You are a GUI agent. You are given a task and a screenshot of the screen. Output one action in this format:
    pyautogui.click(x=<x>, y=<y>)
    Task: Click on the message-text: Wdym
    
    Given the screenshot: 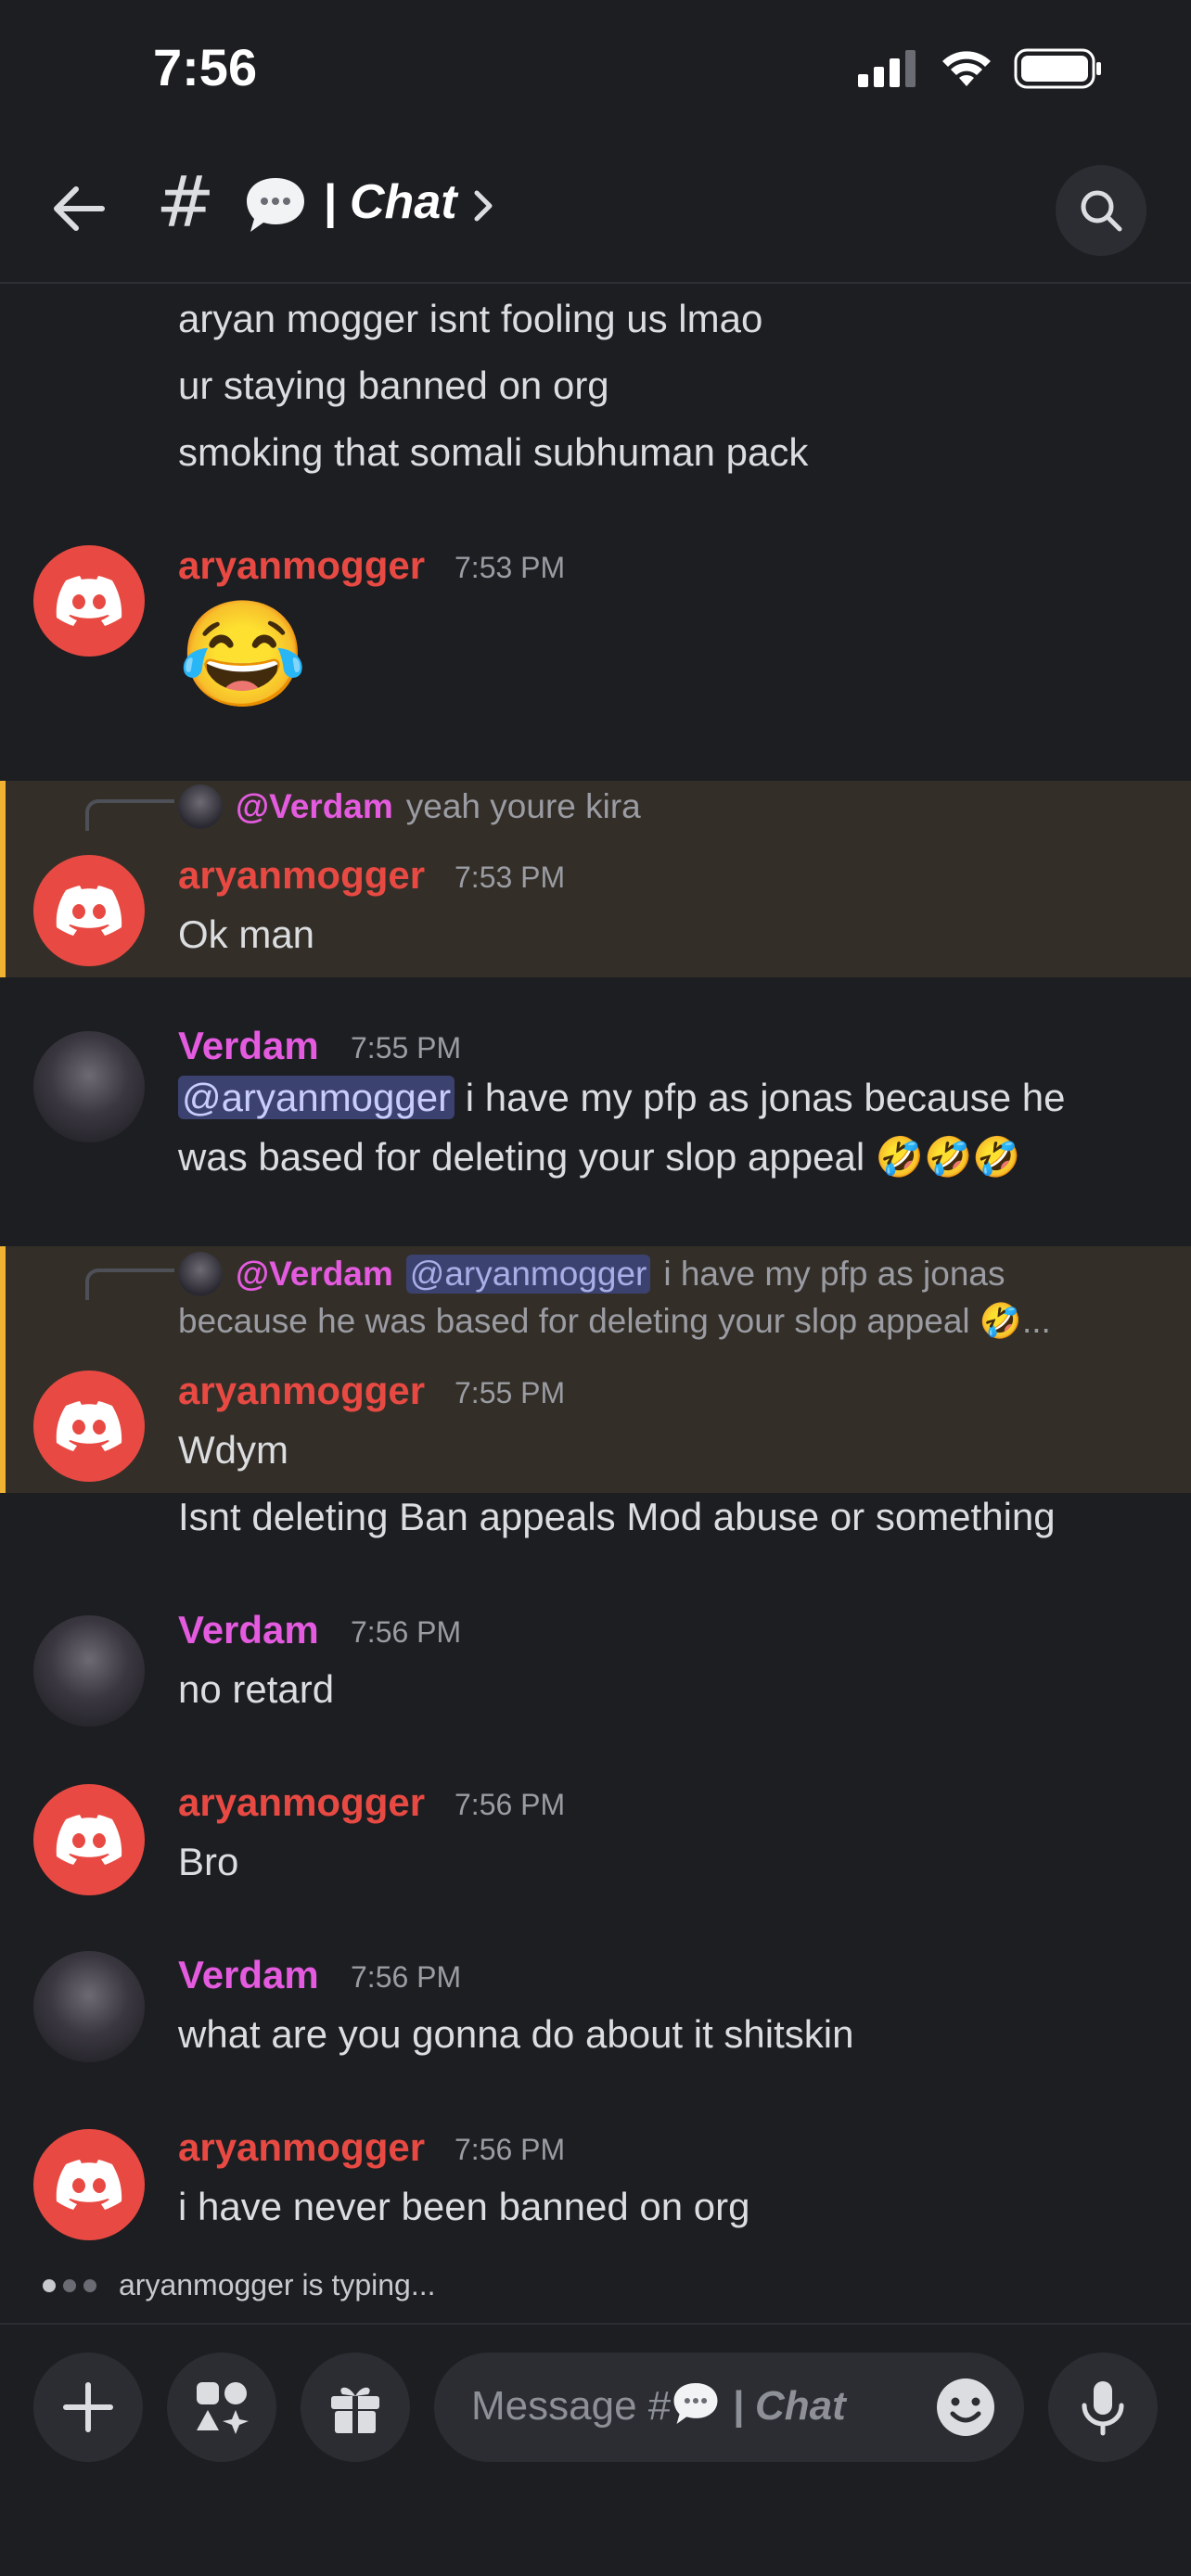 What is the action you would take?
    pyautogui.click(x=233, y=1450)
    